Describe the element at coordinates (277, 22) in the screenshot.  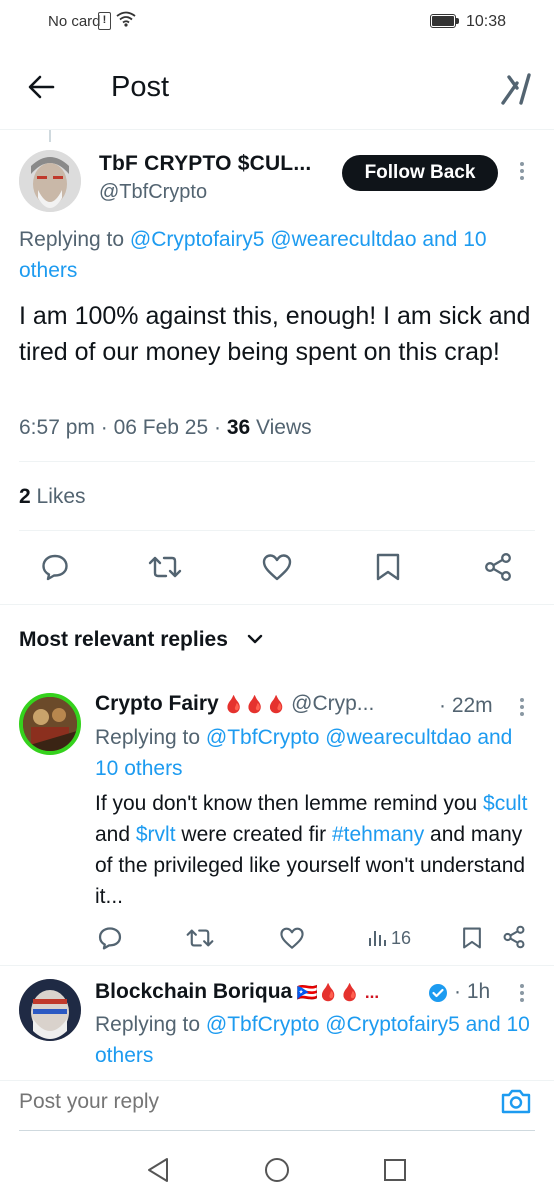
I see `status-bar: No card ! 10:38` at that location.